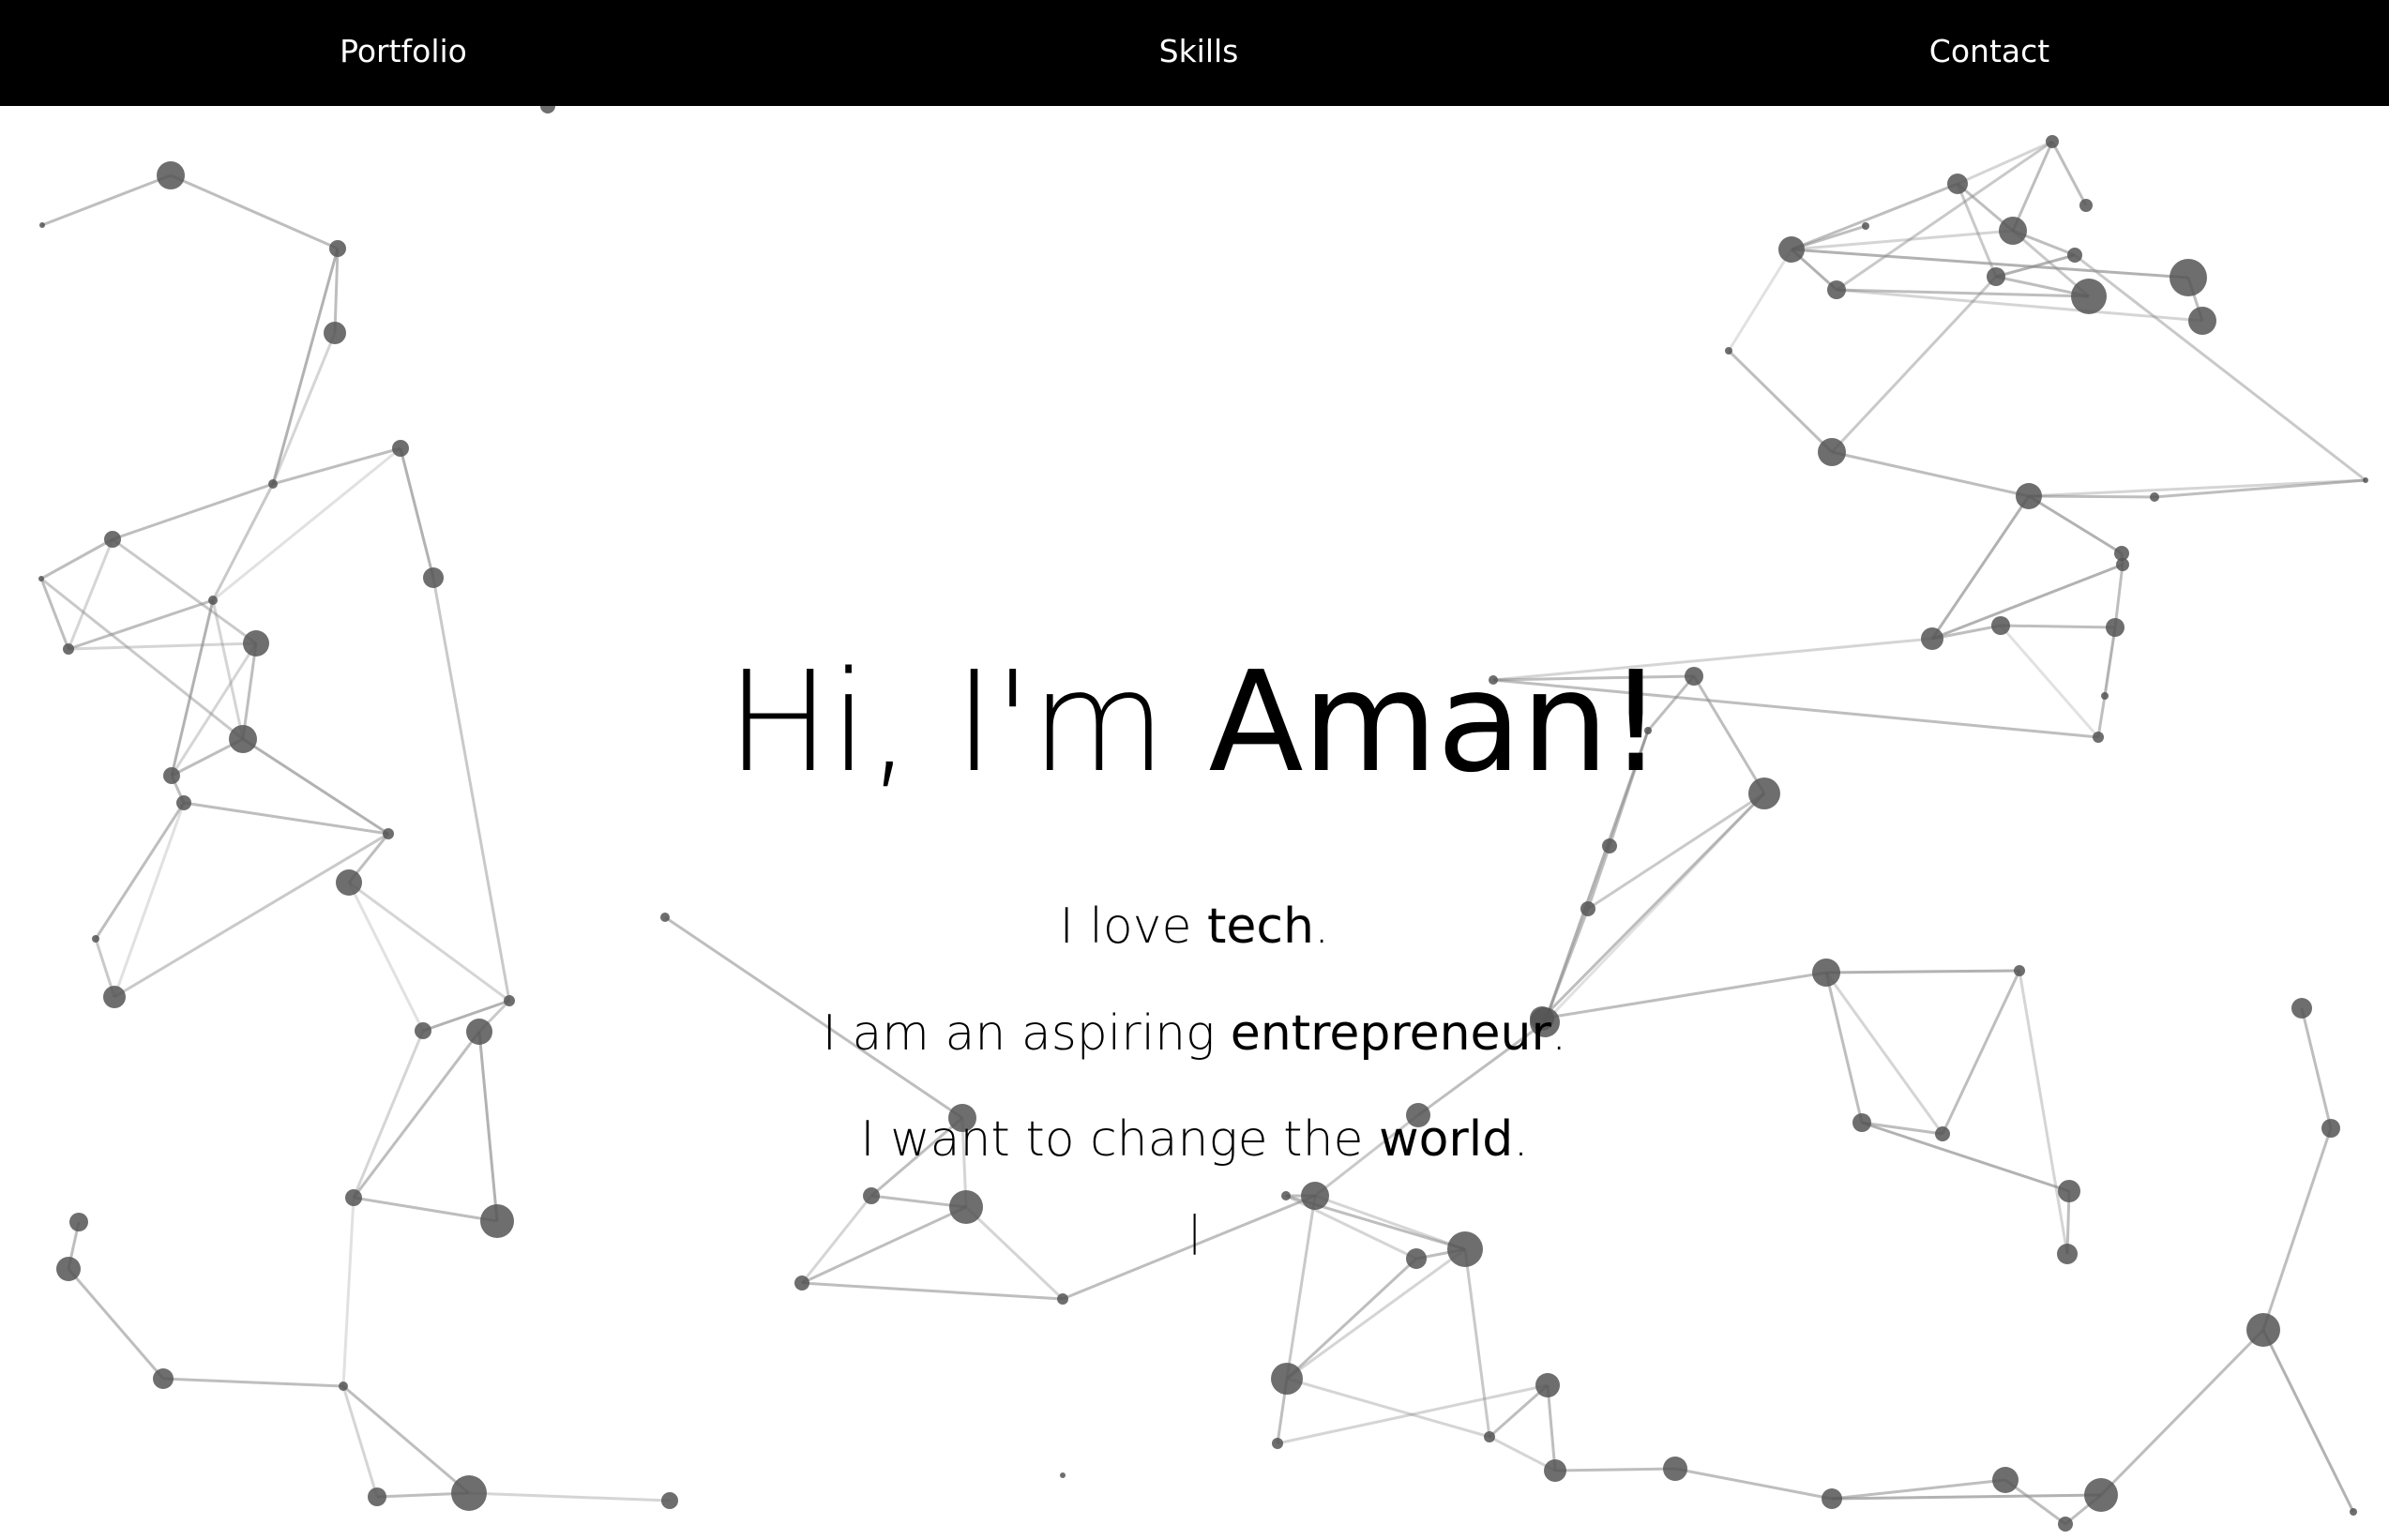  Describe the element at coordinates (1199, 53) in the screenshot. I see `nav-link-skills: Skills` at that location.